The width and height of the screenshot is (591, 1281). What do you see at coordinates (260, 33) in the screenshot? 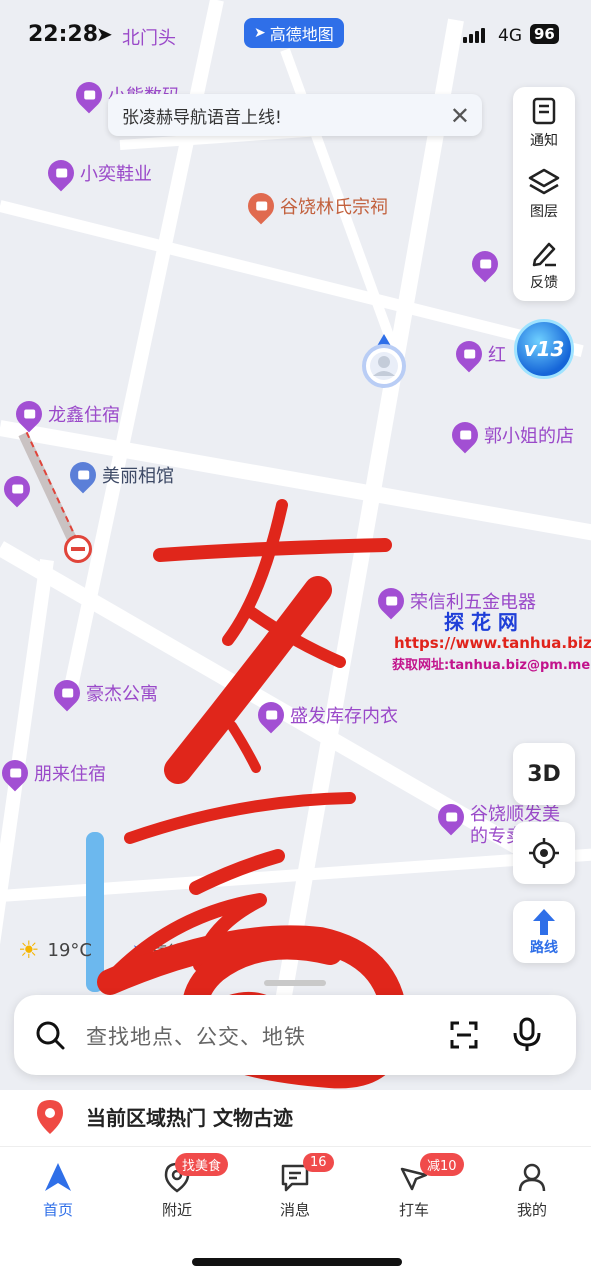
I see `navigation-arrow-icon: ➤` at bounding box center [260, 33].